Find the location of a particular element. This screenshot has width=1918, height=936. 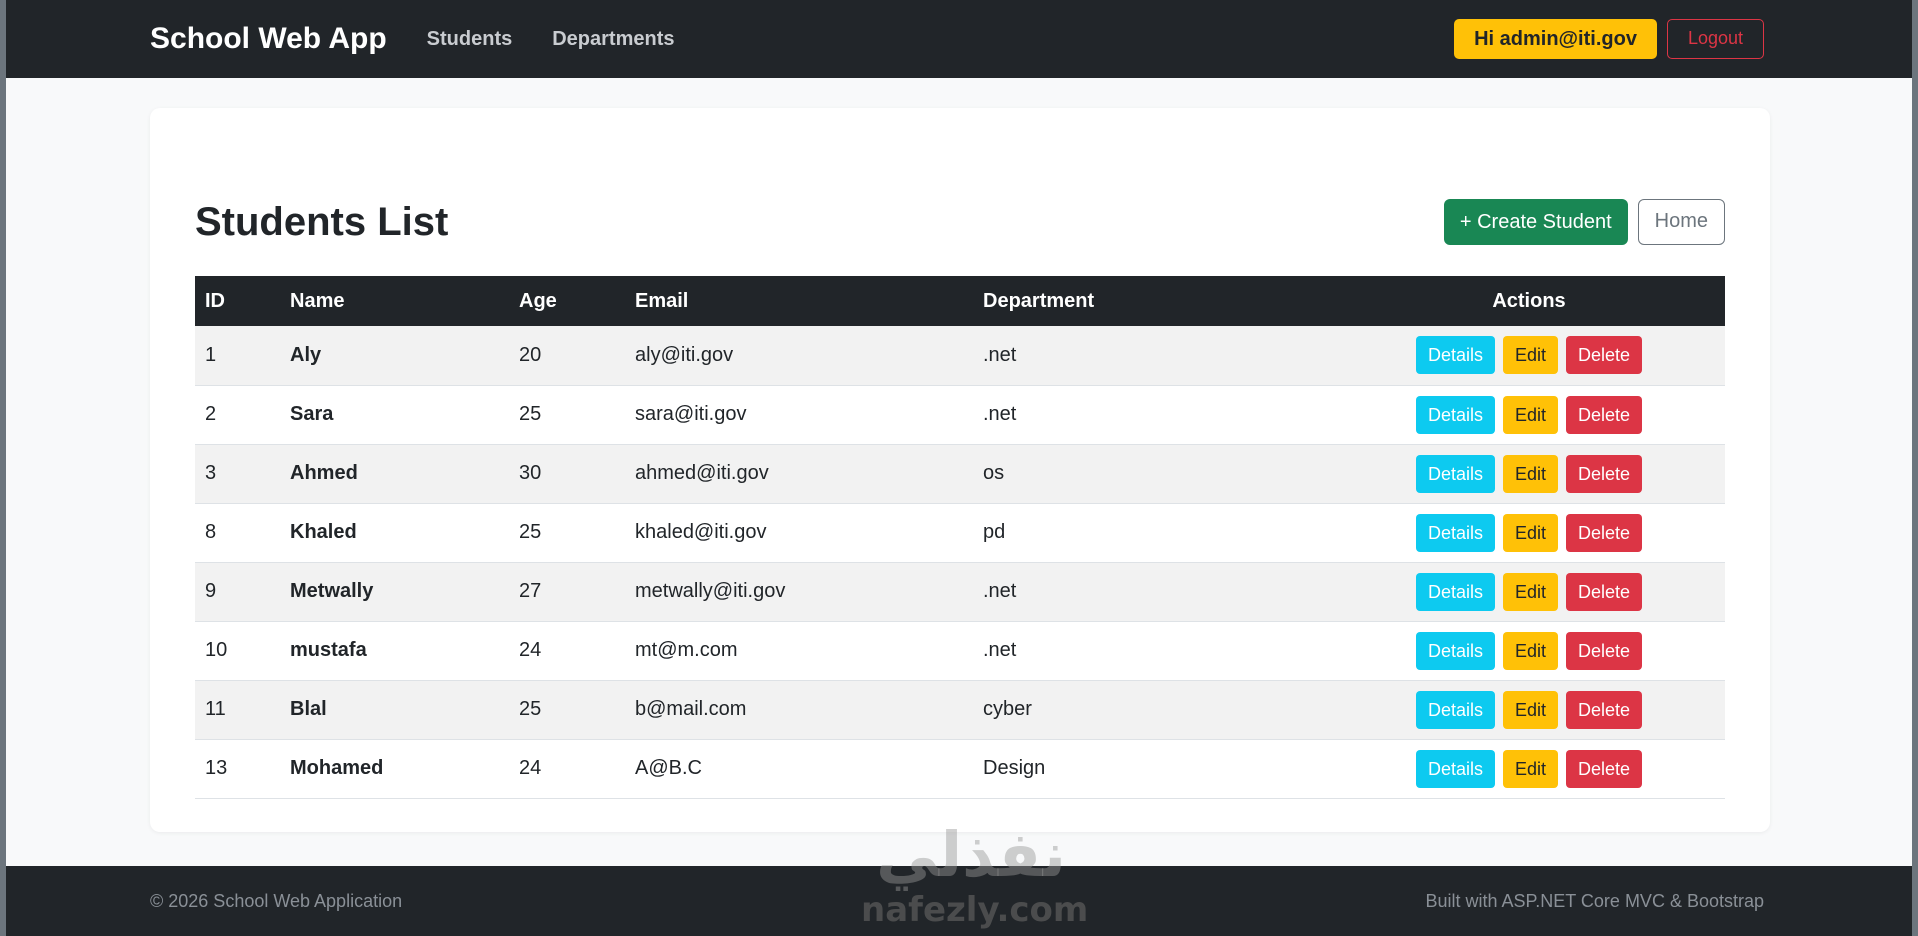

cell-name: Mohamed is located at coordinates (337, 768).